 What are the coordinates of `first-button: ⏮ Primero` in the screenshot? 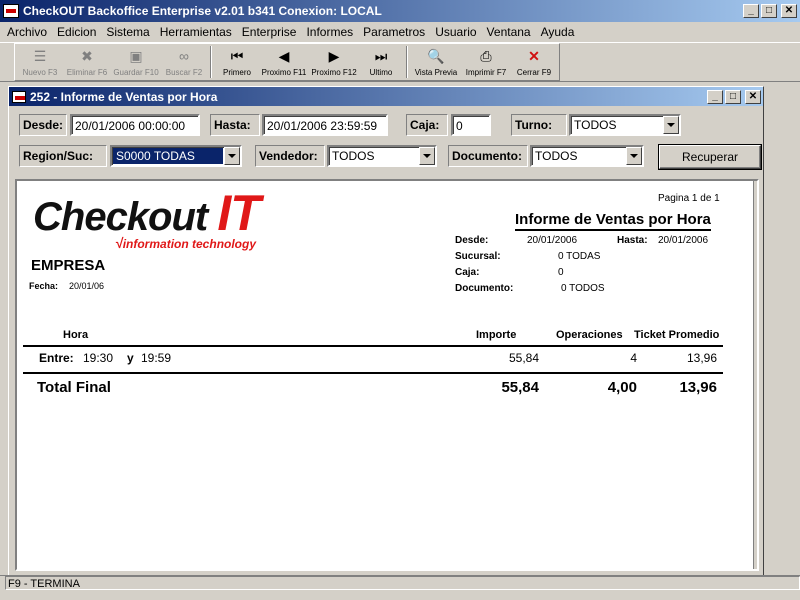 It's located at (237, 62).